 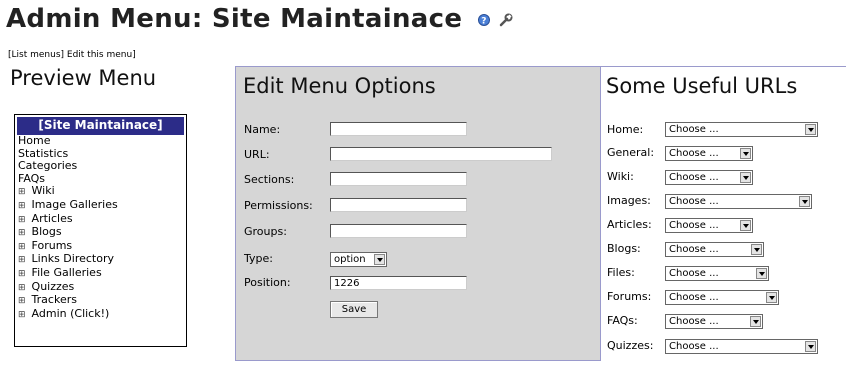 What do you see at coordinates (257, 154) in the screenshot?
I see `url-label: URL:` at bounding box center [257, 154].